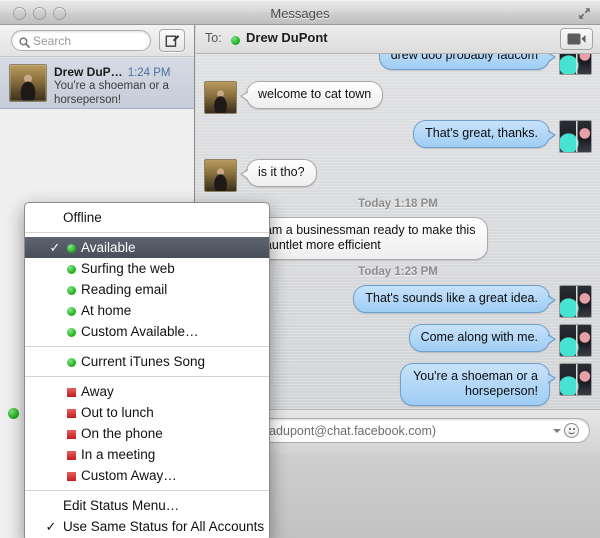 The image size is (600, 538). What do you see at coordinates (172, 40) in the screenshot?
I see `compose-icon` at bounding box center [172, 40].